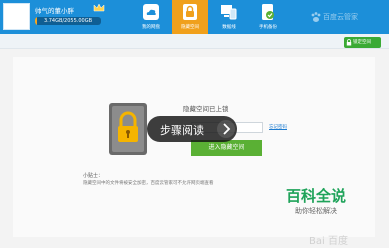 The width and height of the screenshot is (389, 248). I want to click on lock-space-label: 锁定空间, so click(362, 42).